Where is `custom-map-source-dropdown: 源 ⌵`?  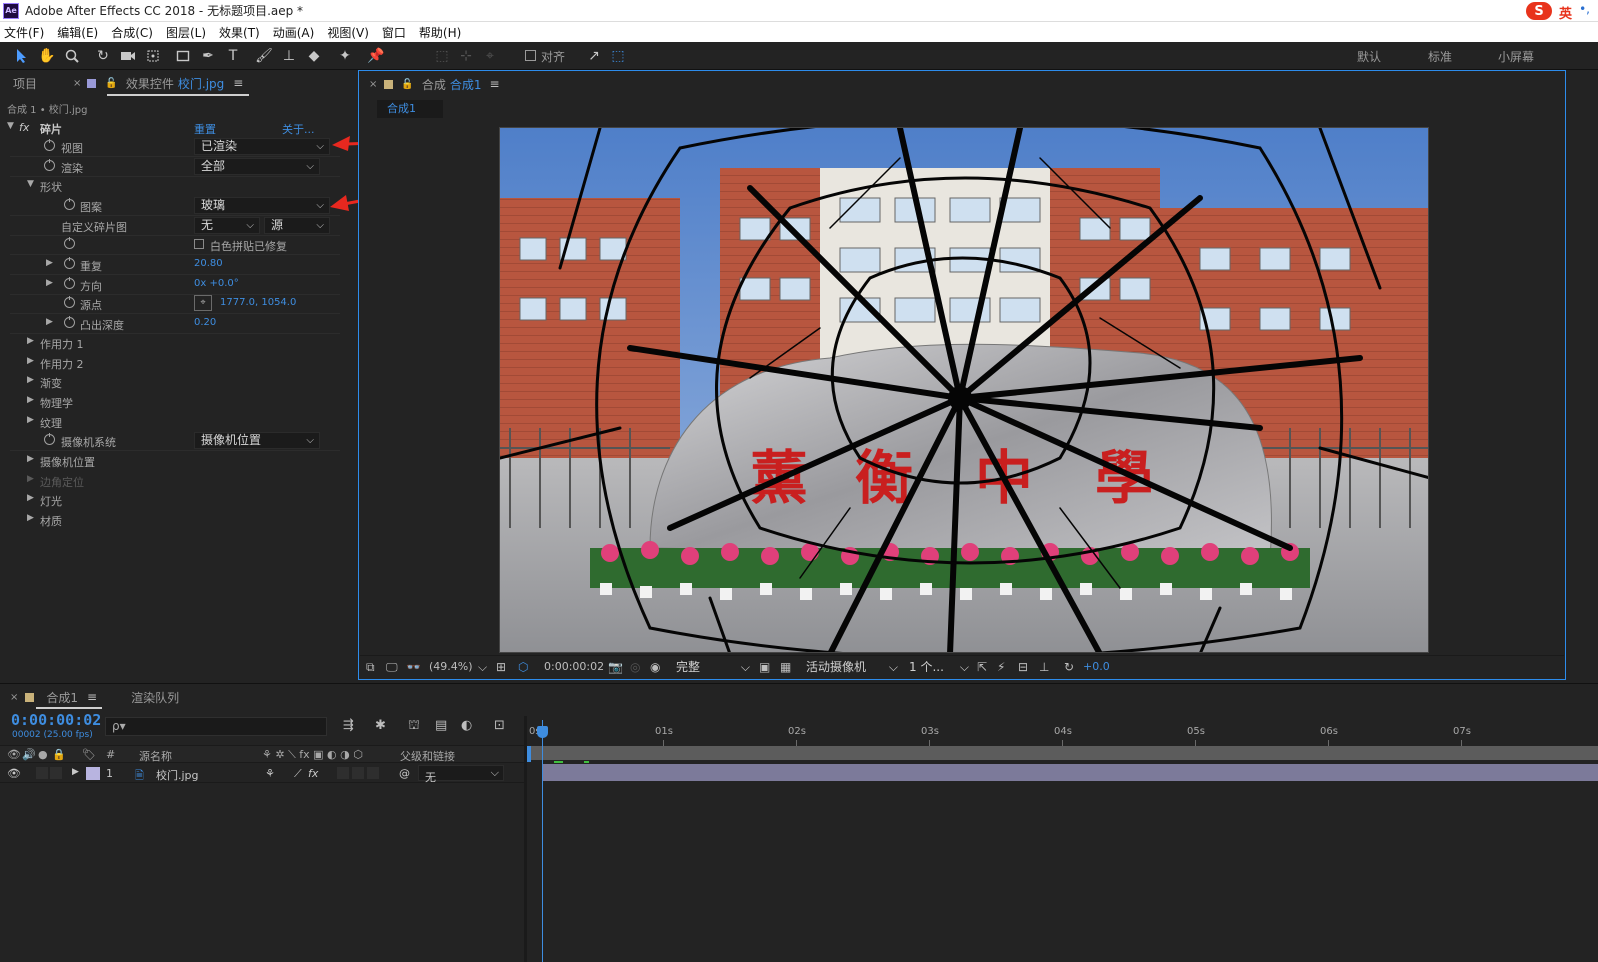 custom-map-source-dropdown: 源 ⌵ is located at coordinates (297, 225).